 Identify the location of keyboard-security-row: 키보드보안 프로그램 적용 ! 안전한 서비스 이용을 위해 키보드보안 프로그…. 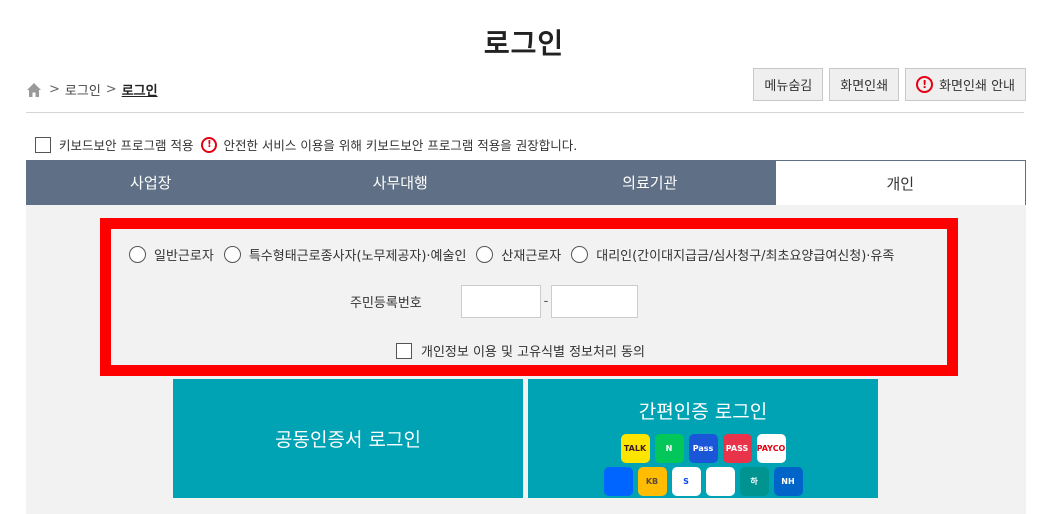
(306, 144).